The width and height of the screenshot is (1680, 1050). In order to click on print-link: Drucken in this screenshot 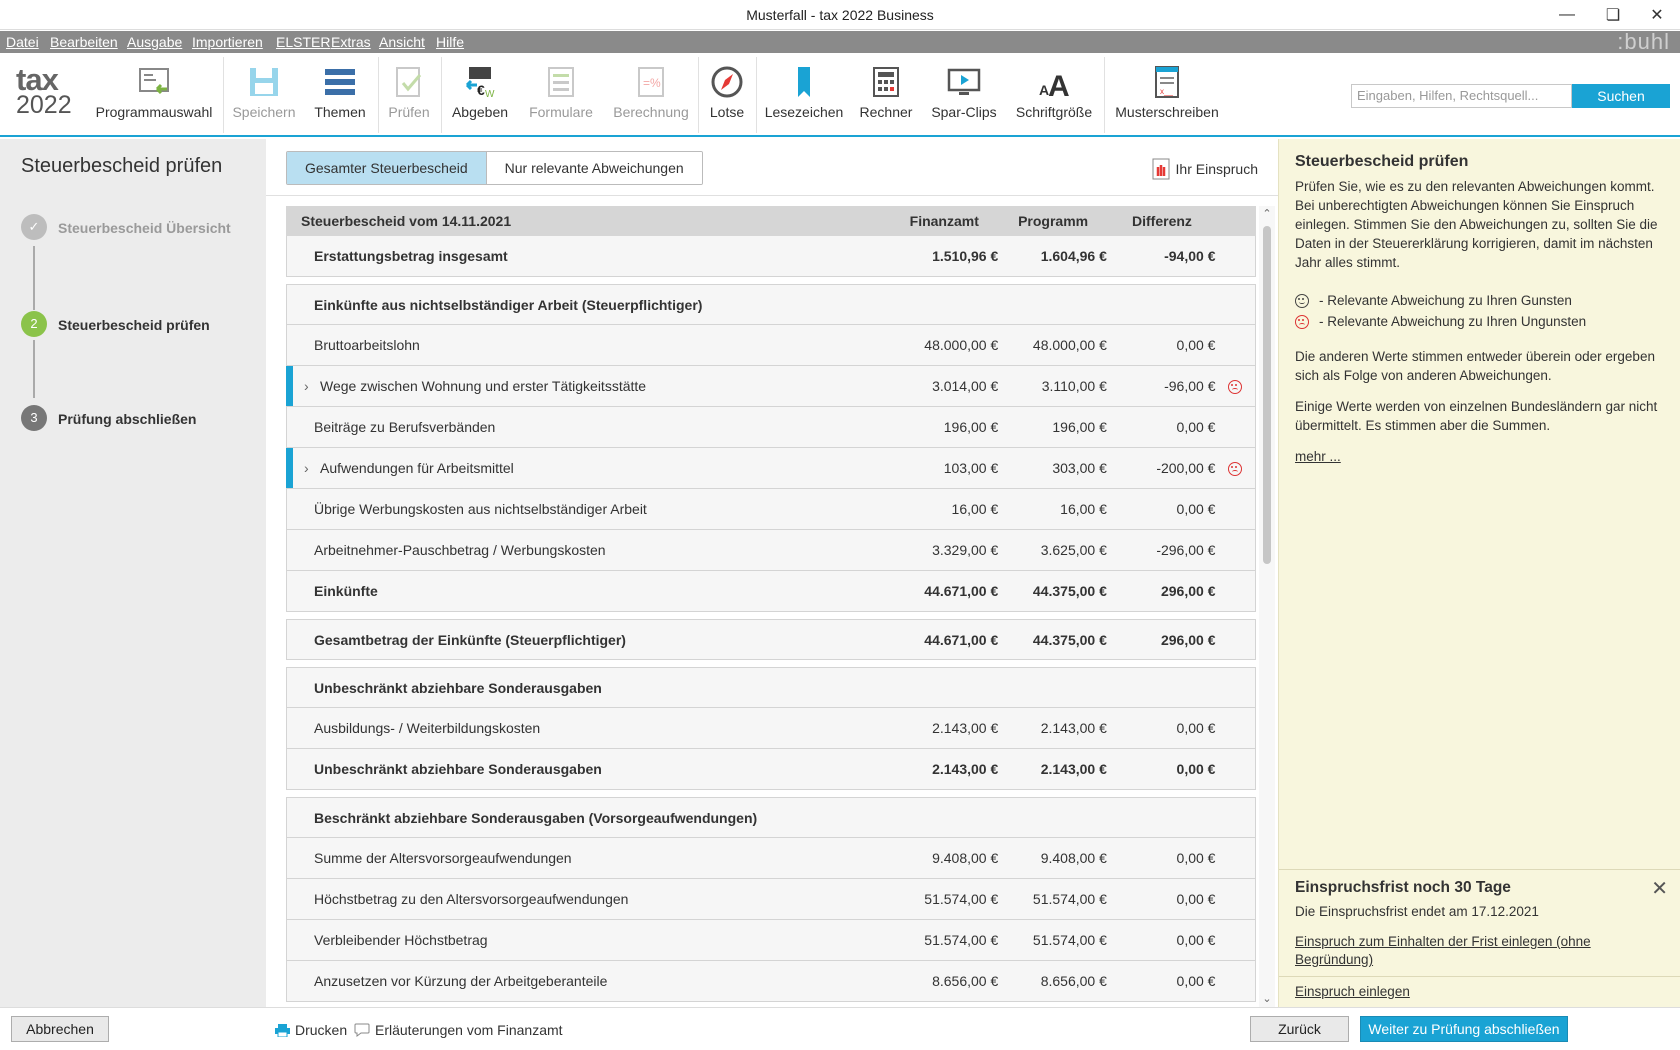, I will do `click(311, 1030)`.